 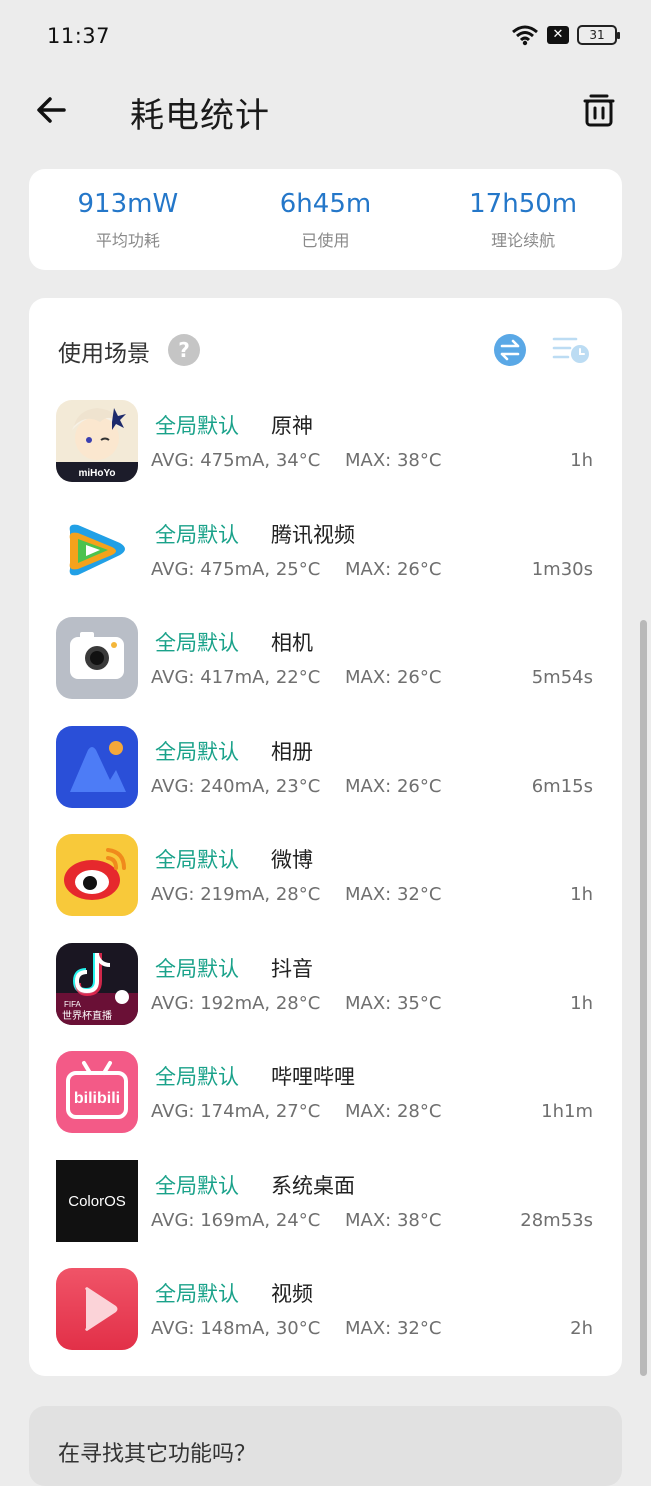 I want to click on back-arrow-icon, so click(x=51, y=110).